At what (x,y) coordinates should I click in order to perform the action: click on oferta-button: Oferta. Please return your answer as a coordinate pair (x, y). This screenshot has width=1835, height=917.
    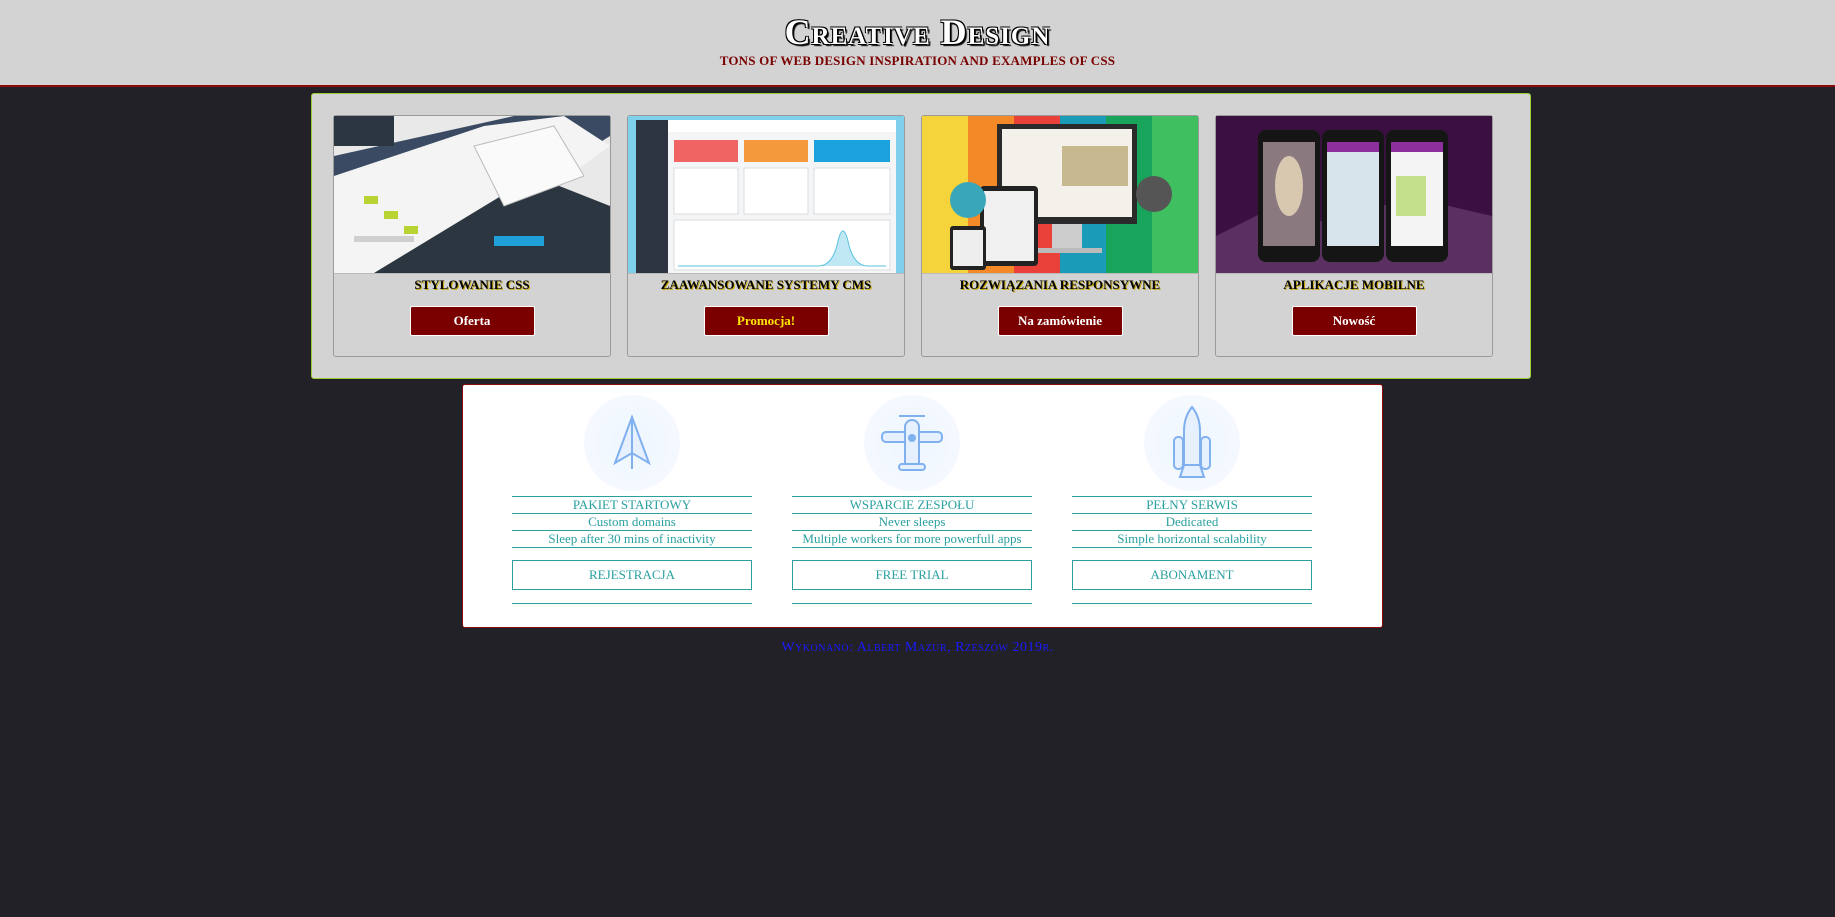
    Looking at the image, I should click on (472, 321).